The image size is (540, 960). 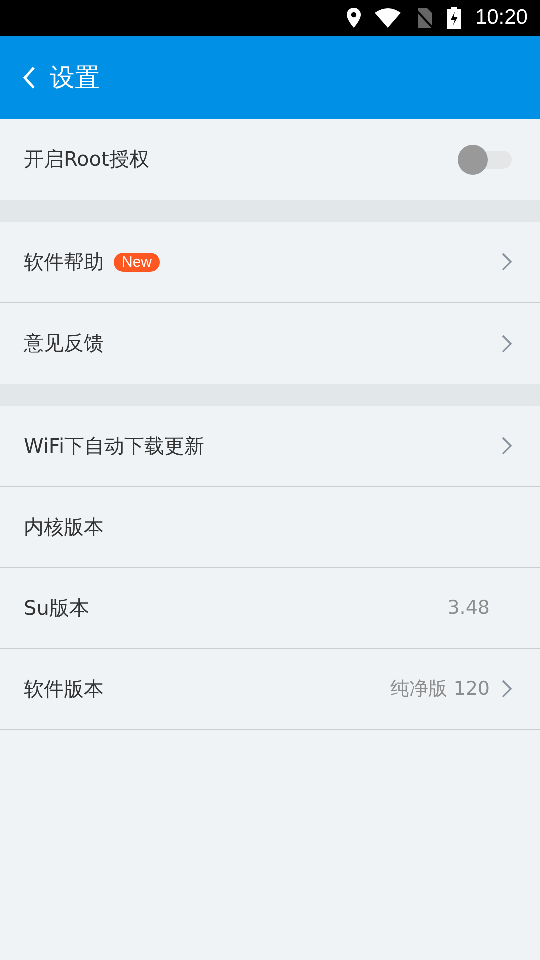 What do you see at coordinates (64, 527) in the screenshot?
I see `row-label: 内核版本` at bounding box center [64, 527].